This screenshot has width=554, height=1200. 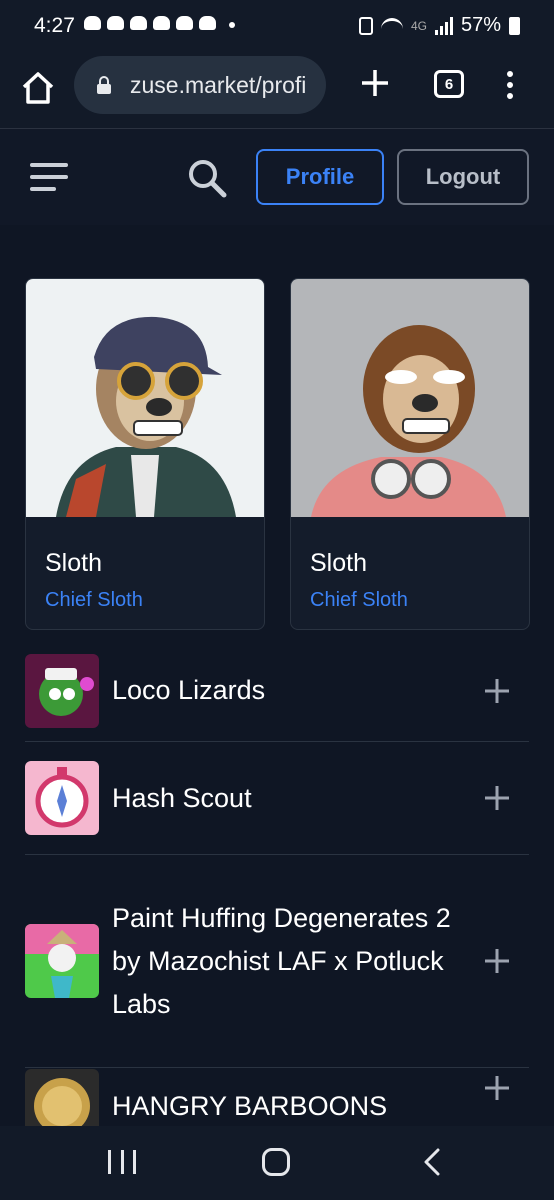 What do you see at coordinates (480, 25) in the screenshot?
I see `battery-percent: 57%` at bounding box center [480, 25].